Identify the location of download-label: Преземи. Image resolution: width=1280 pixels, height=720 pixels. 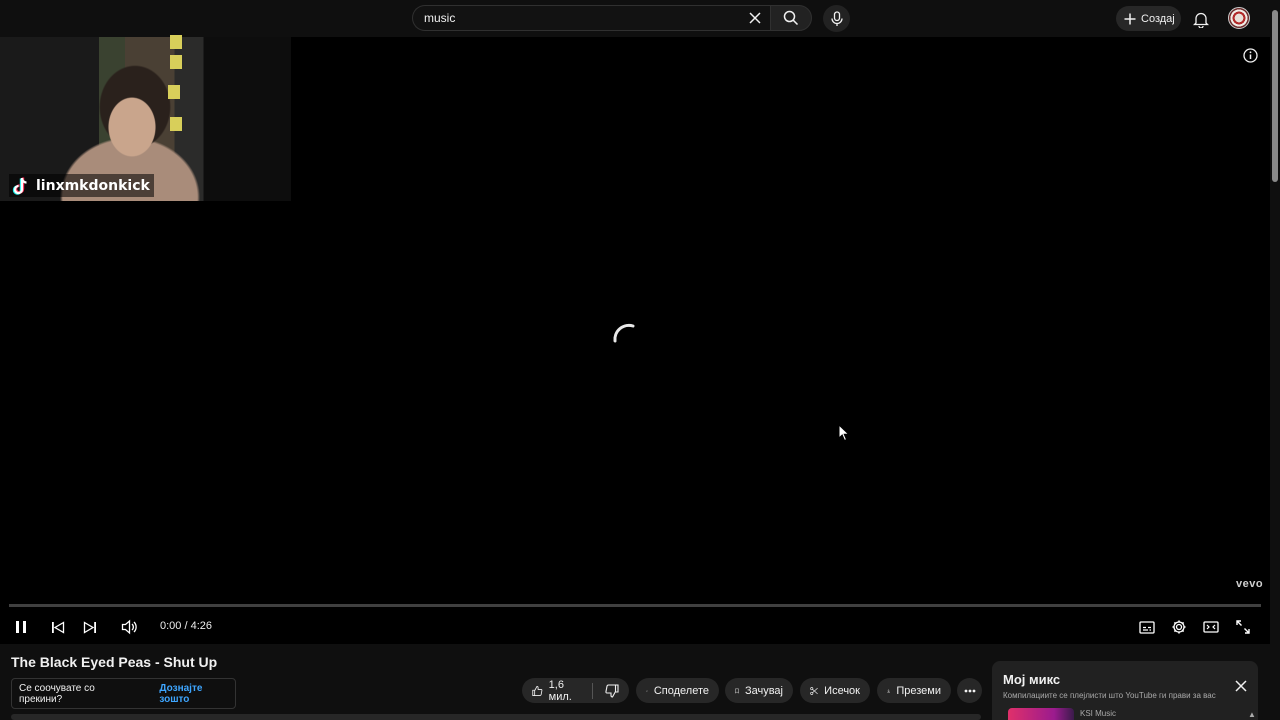
(918, 690).